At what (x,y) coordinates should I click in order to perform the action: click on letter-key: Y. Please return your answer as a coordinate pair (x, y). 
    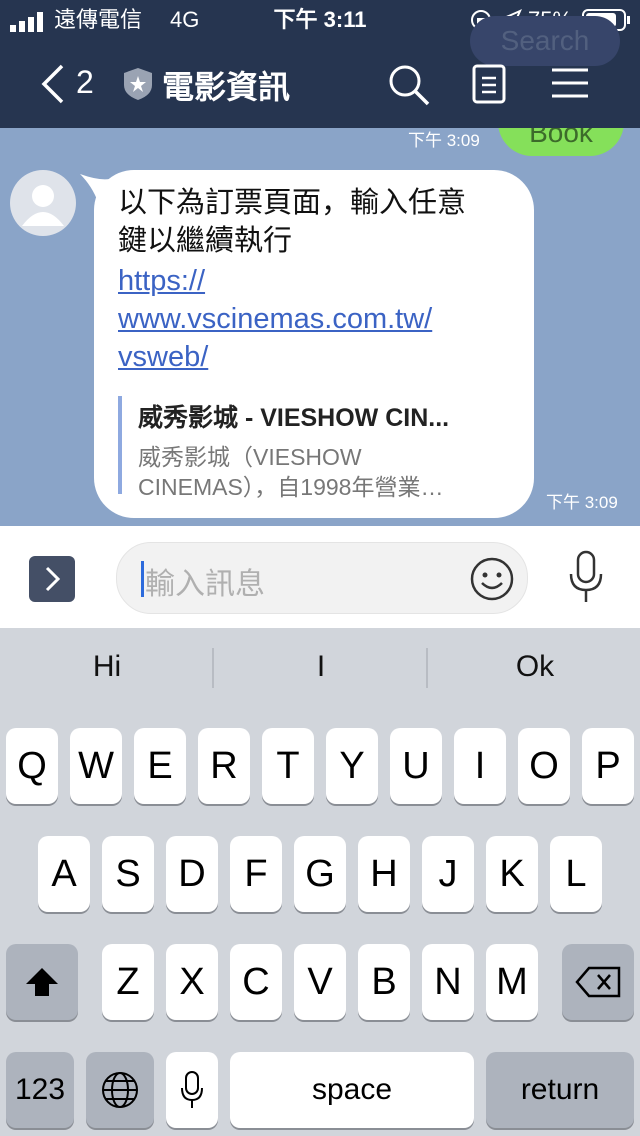
    Looking at the image, I should click on (352, 766).